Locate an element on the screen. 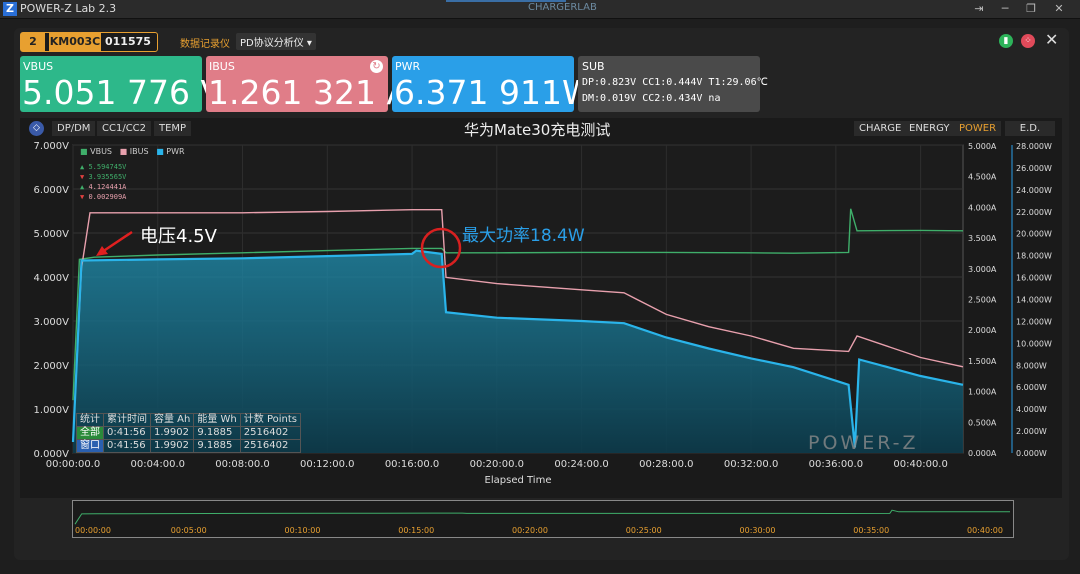 Image resolution: width=1080 pixels, height=574 pixels. marker-imax: ▲ 4.124441A is located at coordinates (103, 187).